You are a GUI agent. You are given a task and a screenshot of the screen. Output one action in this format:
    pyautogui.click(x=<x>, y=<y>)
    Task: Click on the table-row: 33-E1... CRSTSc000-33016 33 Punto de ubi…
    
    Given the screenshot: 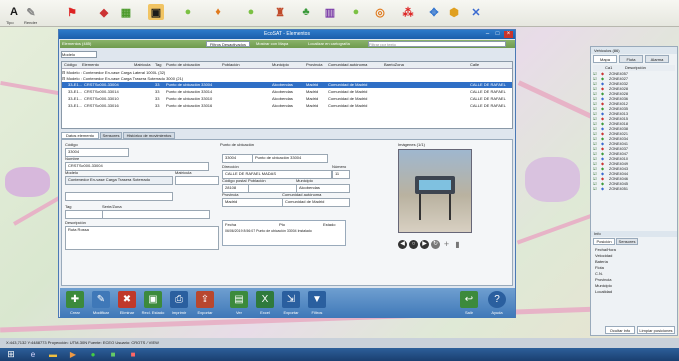 What is the action you would take?
    pyautogui.click(x=287, y=106)
    